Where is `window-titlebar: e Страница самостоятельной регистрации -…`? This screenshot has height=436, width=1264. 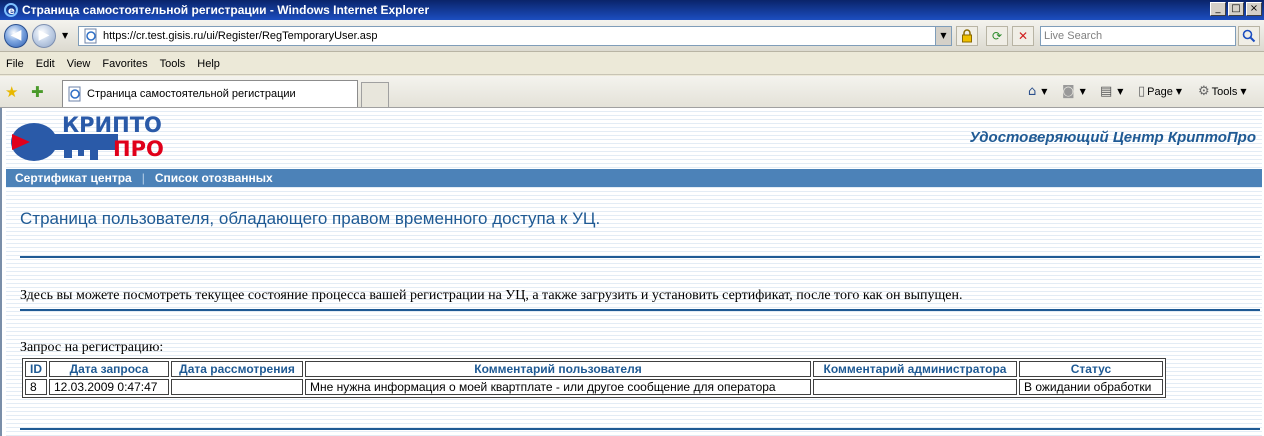 window-titlebar: e Страница самостоятельной регистрации -… is located at coordinates (632, 10).